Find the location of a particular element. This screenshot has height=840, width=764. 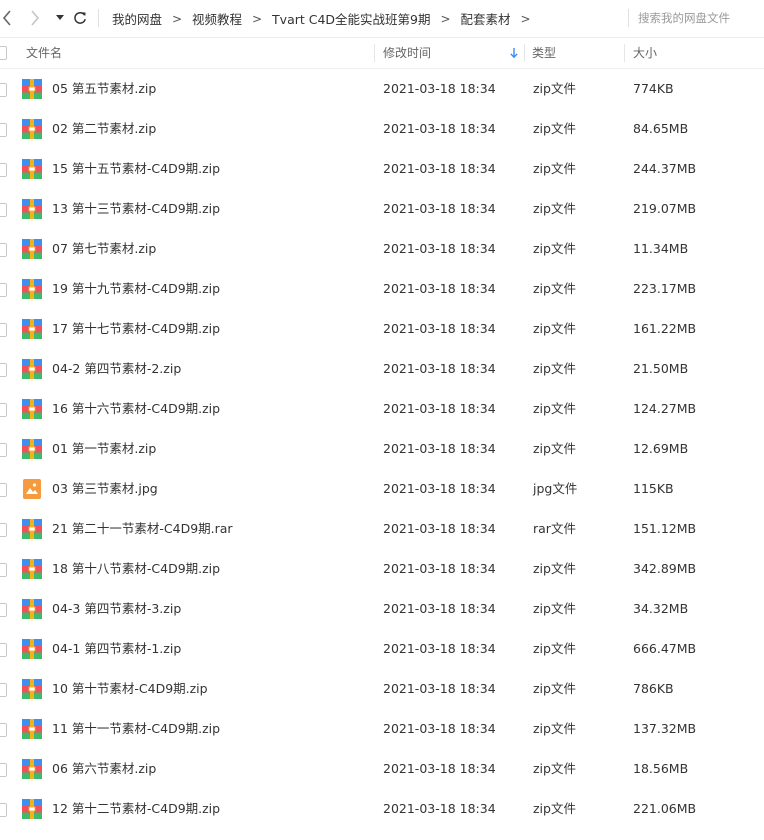

file-size: 161.22MB is located at coordinates (665, 328).